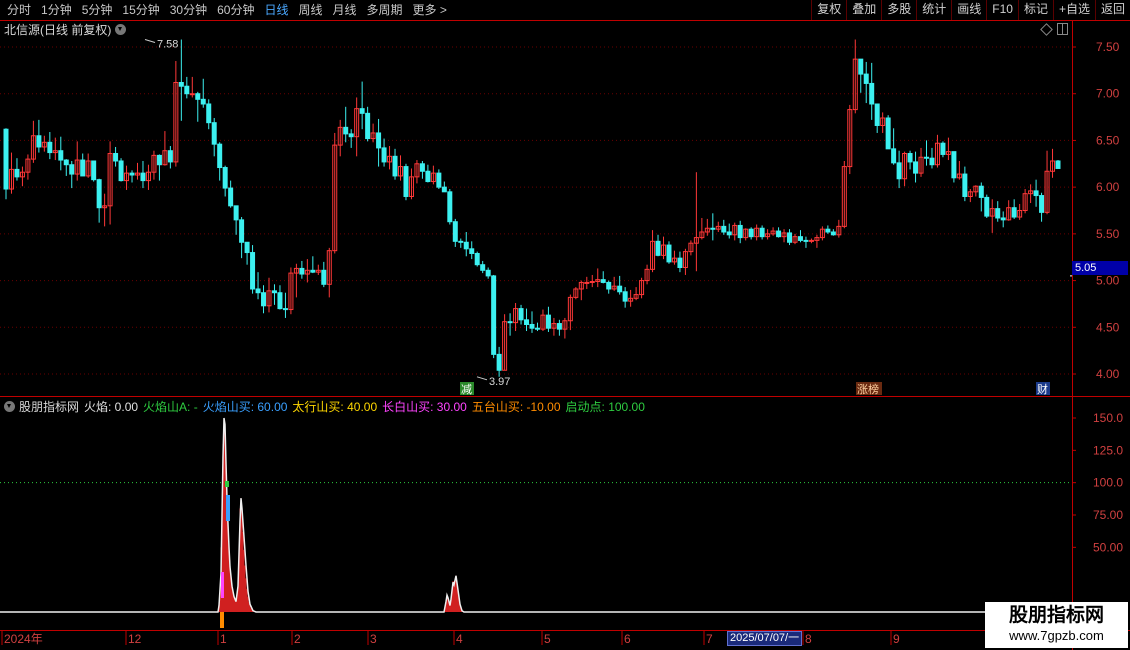 The image size is (1130, 650). What do you see at coordinates (765, 638) in the screenshot?
I see `selected-date: 2025/07/07/一` at bounding box center [765, 638].